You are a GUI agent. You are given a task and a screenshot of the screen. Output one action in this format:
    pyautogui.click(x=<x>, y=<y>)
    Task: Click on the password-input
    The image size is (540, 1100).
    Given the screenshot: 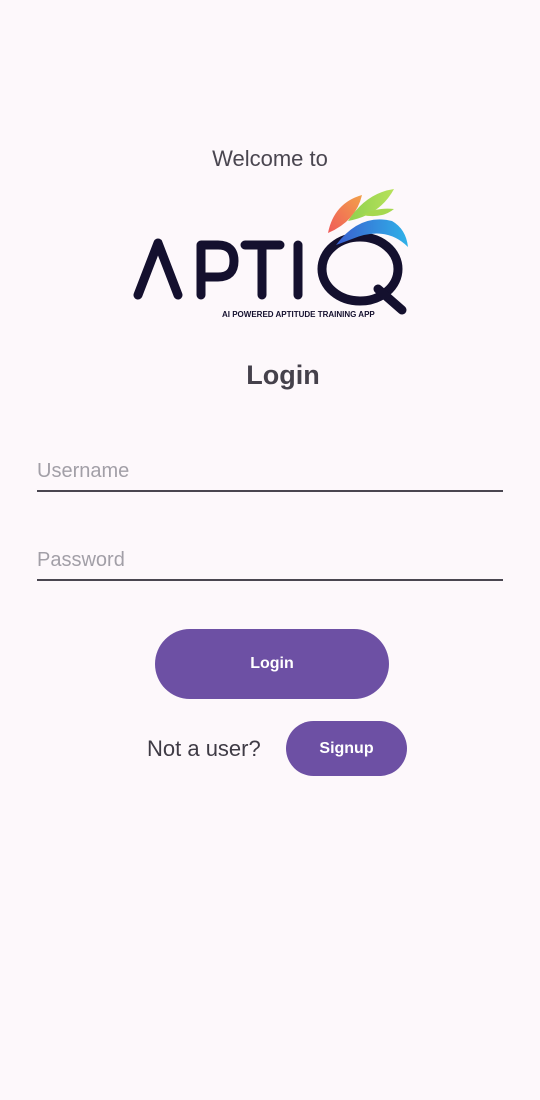 What is the action you would take?
    pyautogui.click(x=270, y=561)
    